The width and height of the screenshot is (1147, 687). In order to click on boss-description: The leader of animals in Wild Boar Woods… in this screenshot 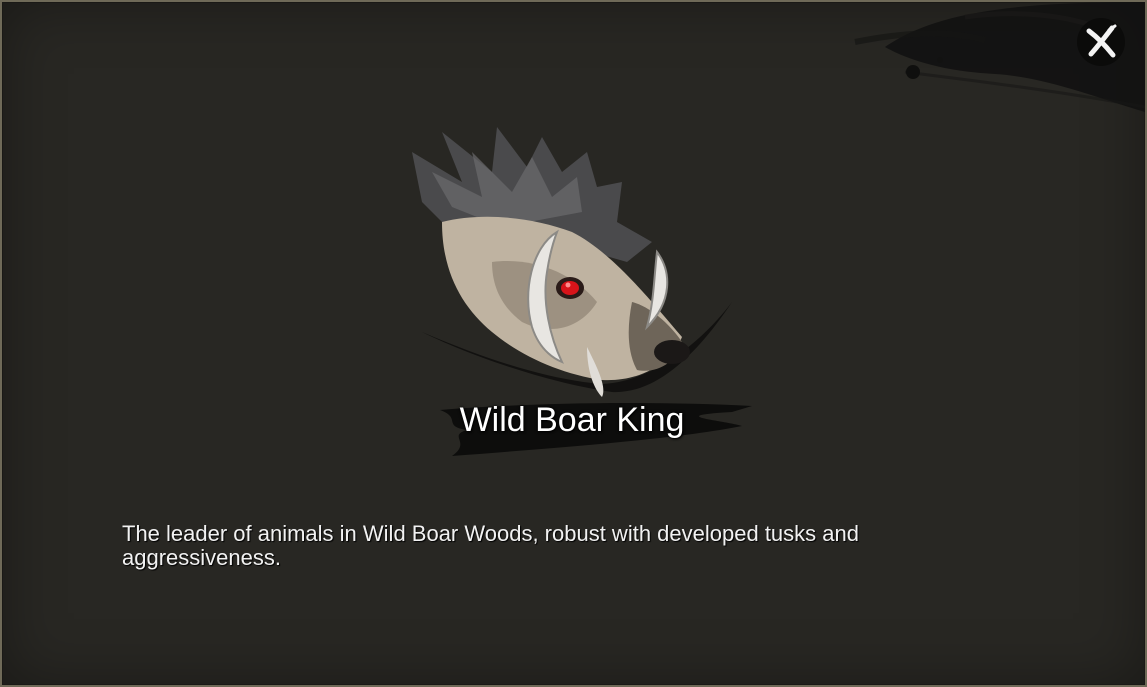, I will do `click(490, 545)`.